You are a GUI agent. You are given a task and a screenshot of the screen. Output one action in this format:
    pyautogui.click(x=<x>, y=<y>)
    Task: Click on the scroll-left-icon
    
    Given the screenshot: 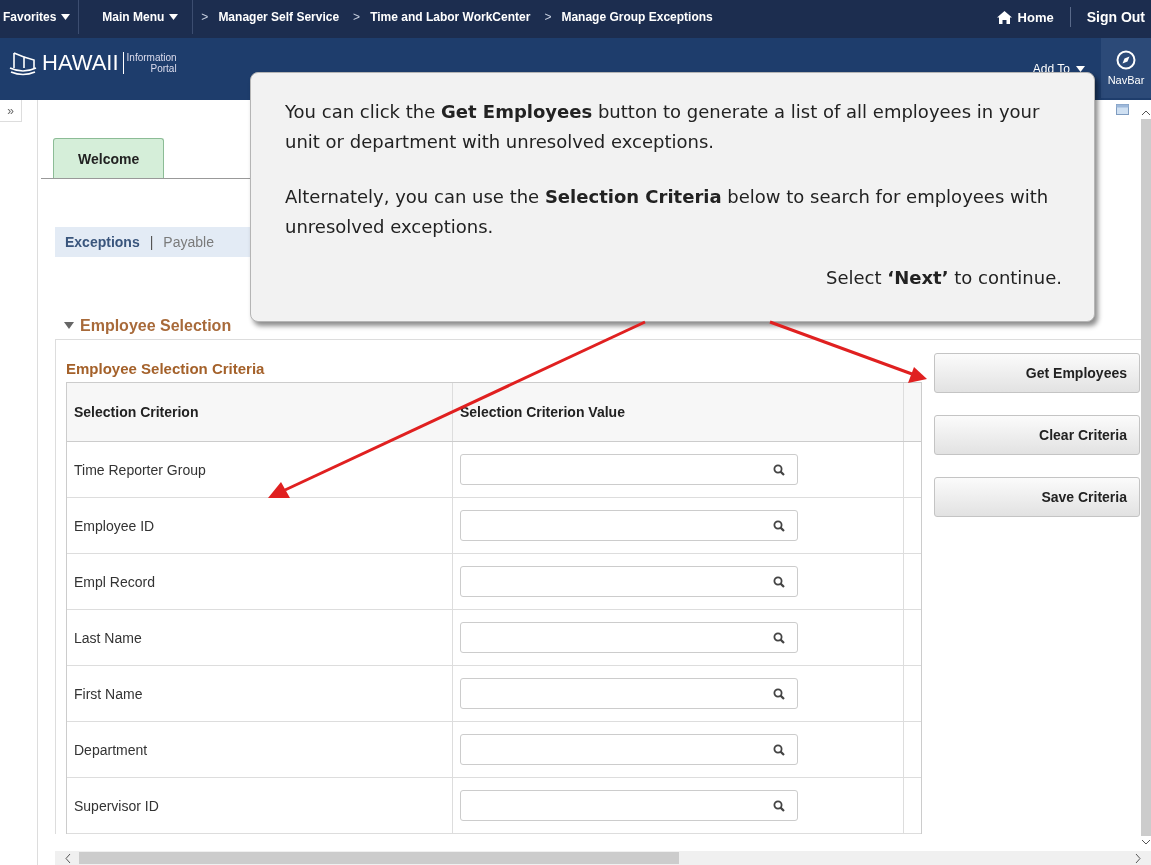 What is the action you would take?
    pyautogui.click(x=68, y=858)
    